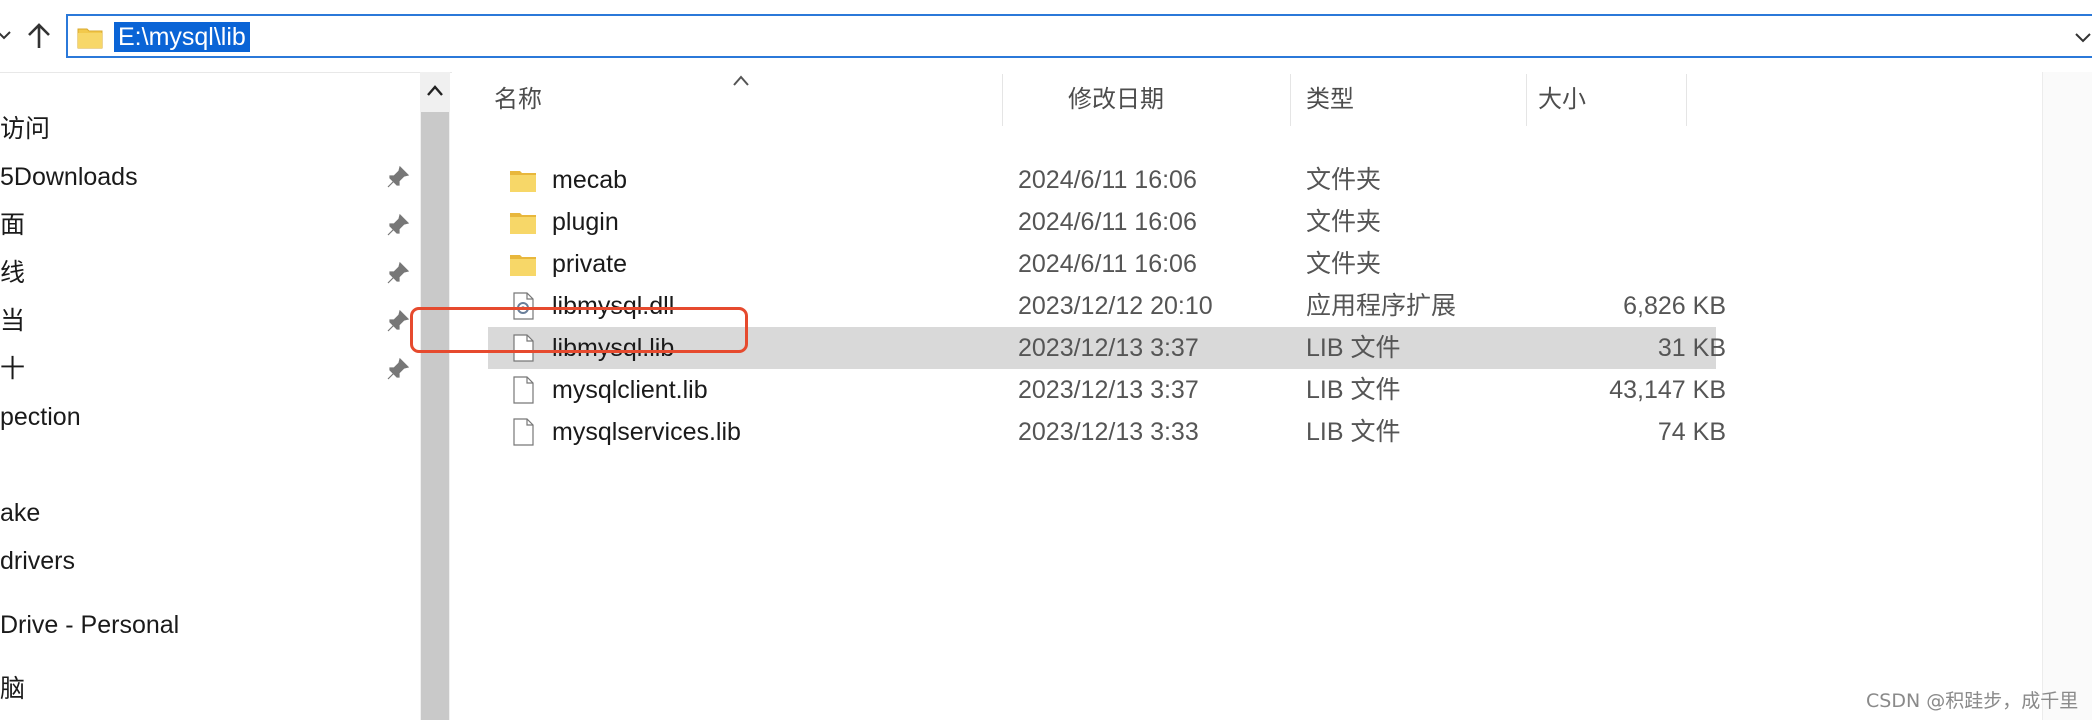  I want to click on nav-item-label: pection, so click(40, 417).